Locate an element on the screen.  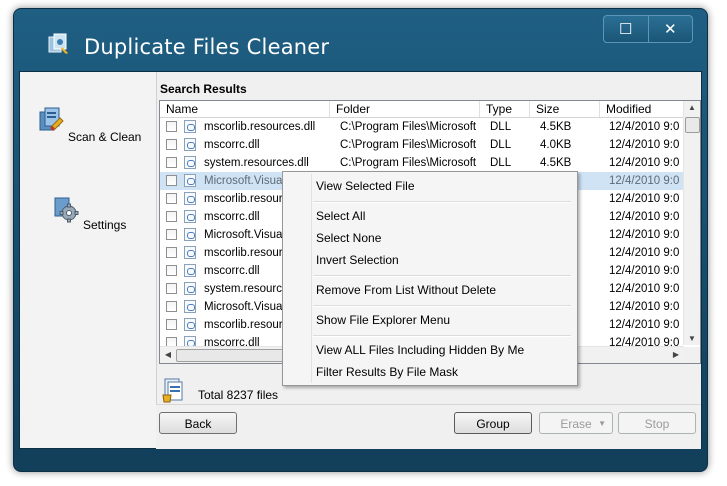
close-icon: ✕ is located at coordinates (670, 29).